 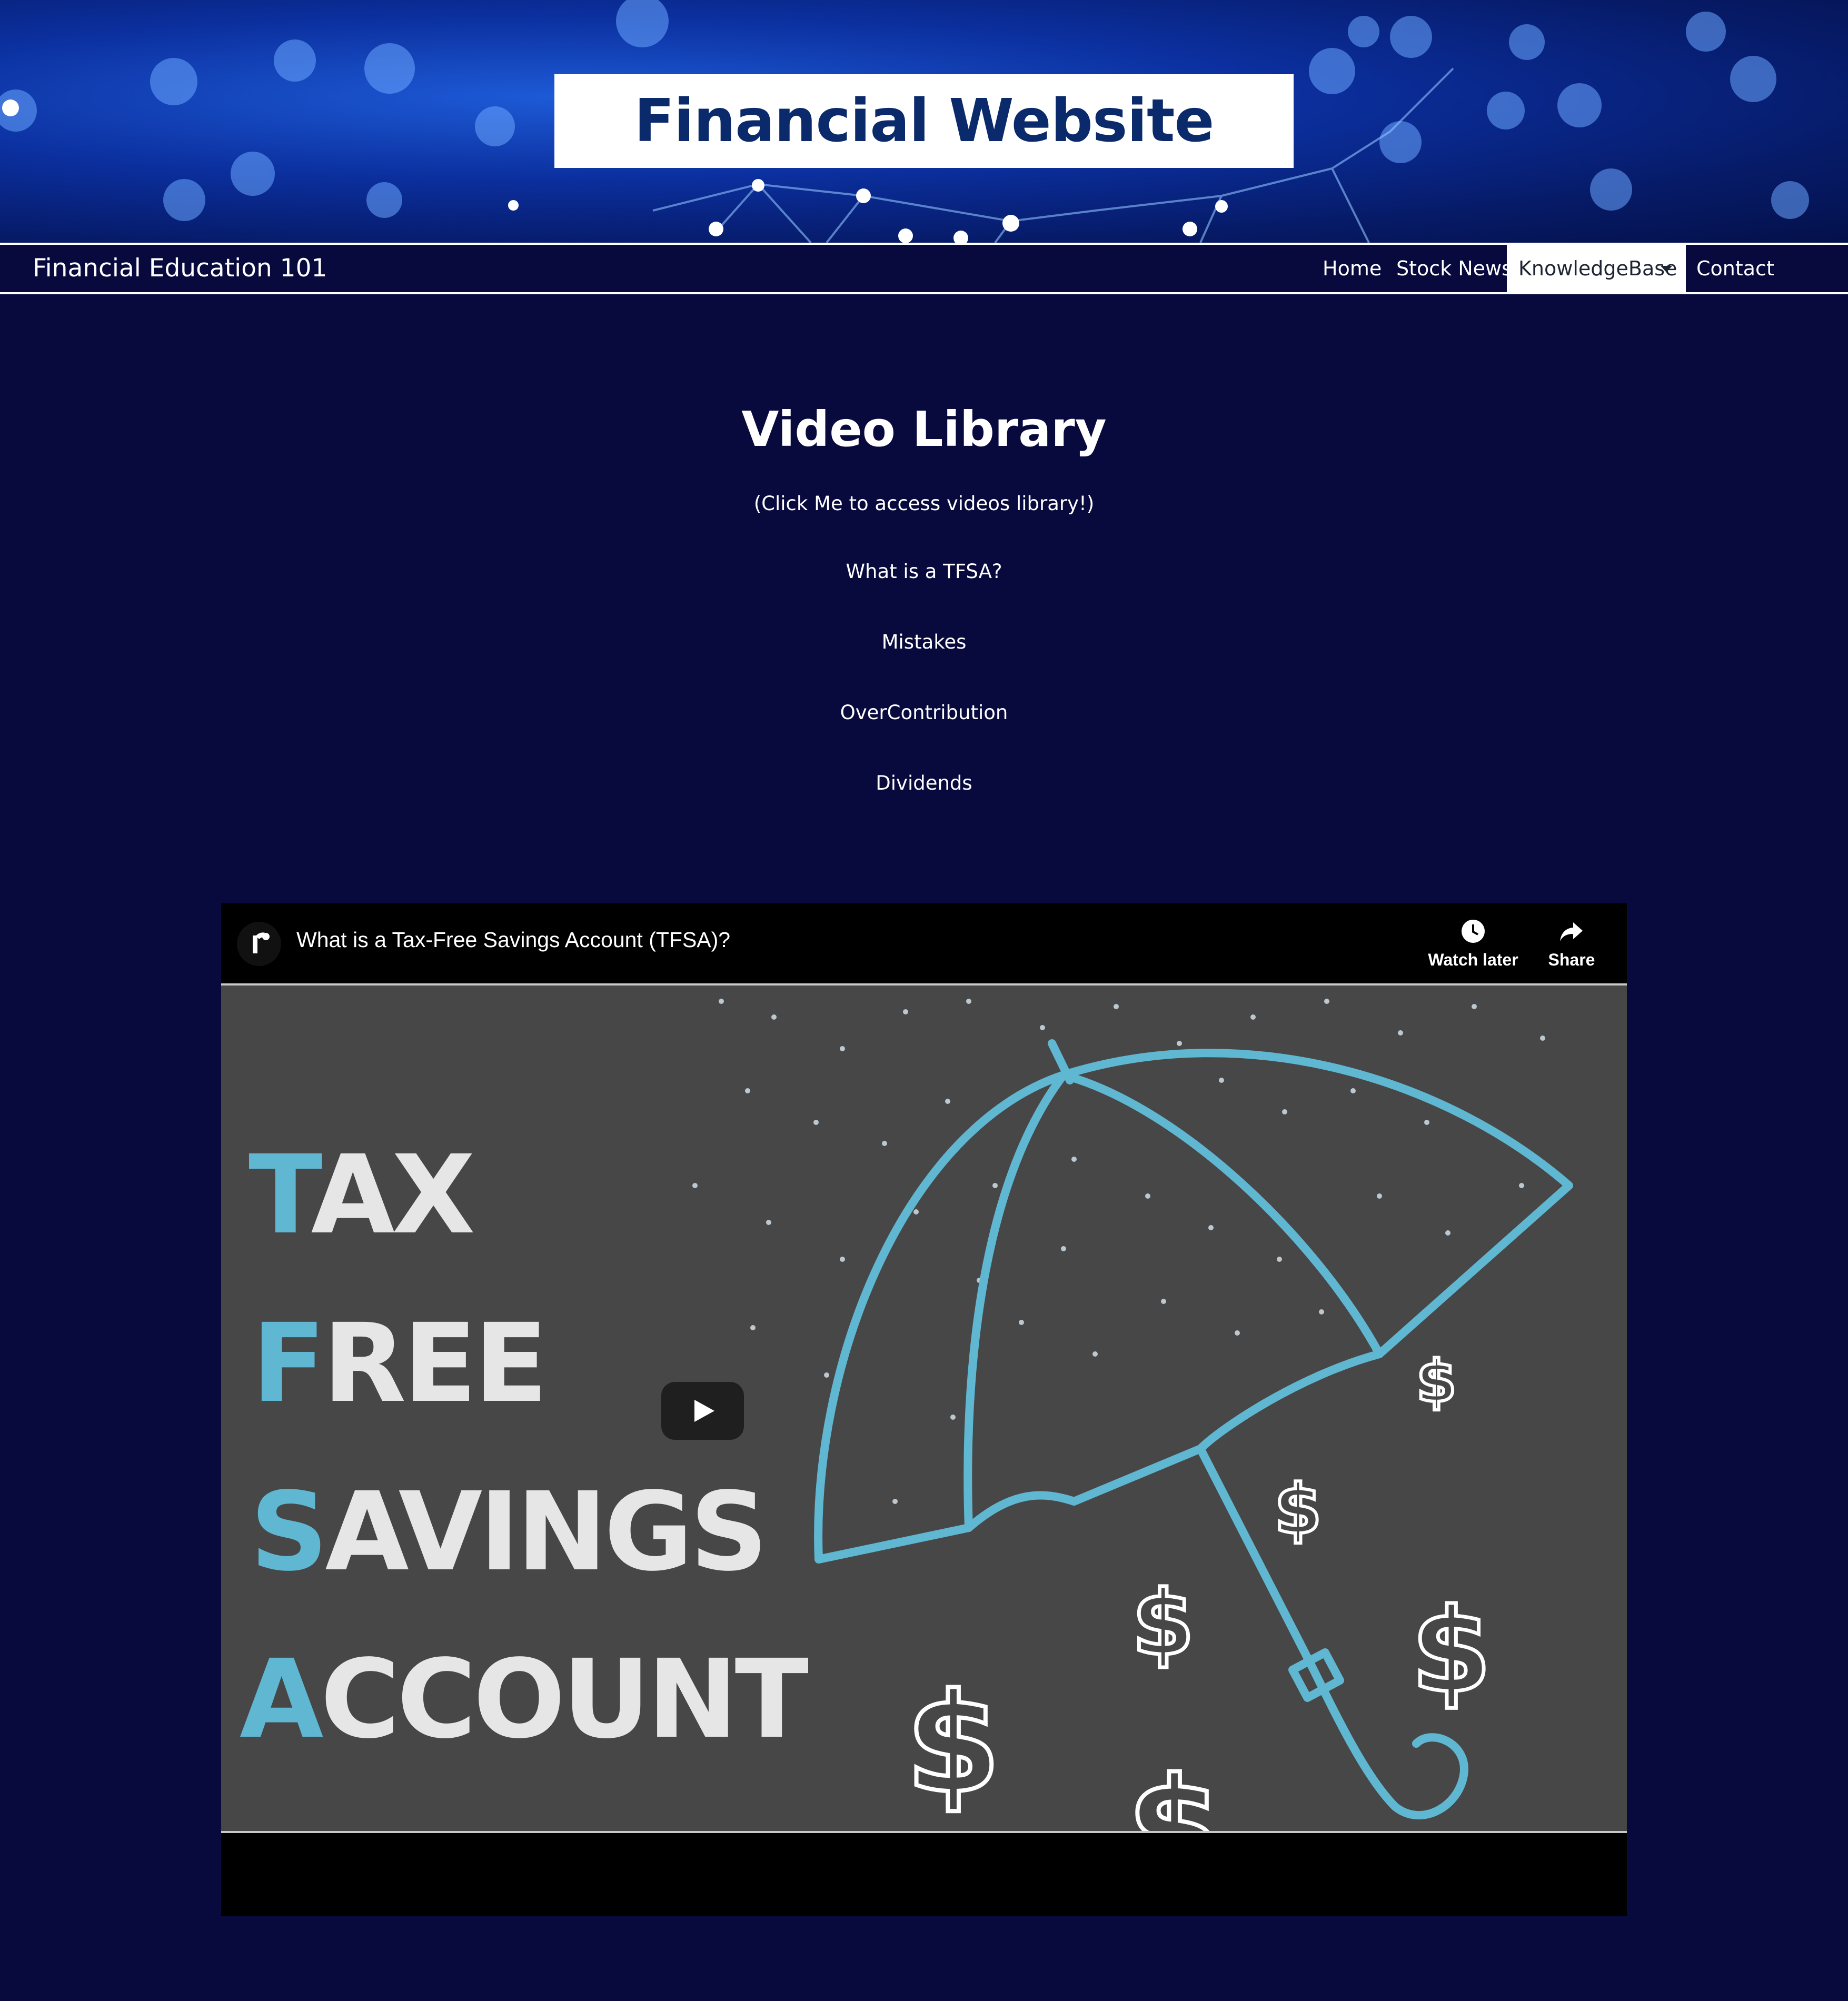 What do you see at coordinates (1571, 932) in the screenshot?
I see `share-arrow-icon` at bounding box center [1571, 932].